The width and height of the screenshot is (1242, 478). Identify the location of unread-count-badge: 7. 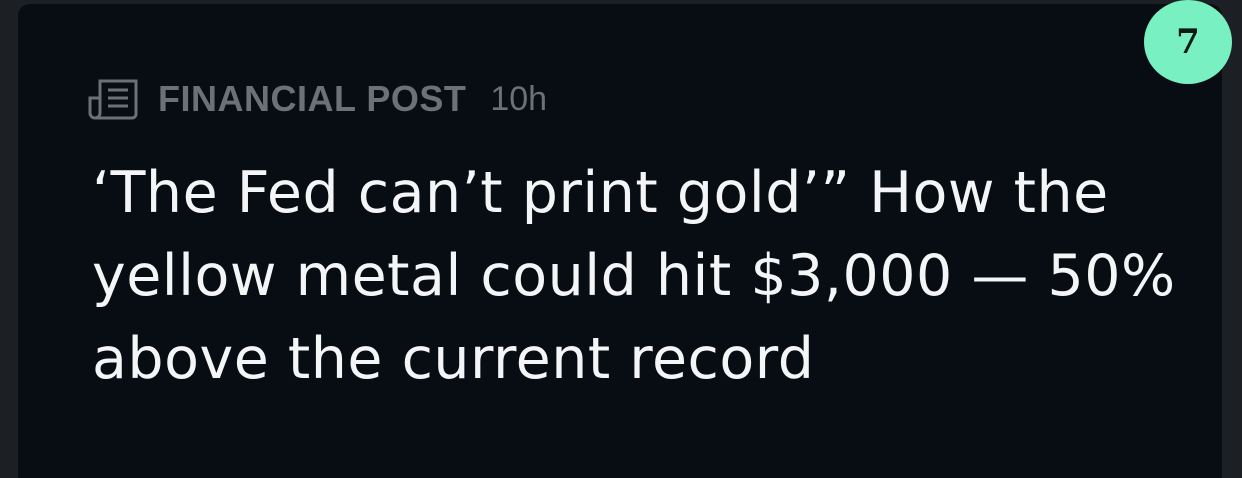
(1188, 42).